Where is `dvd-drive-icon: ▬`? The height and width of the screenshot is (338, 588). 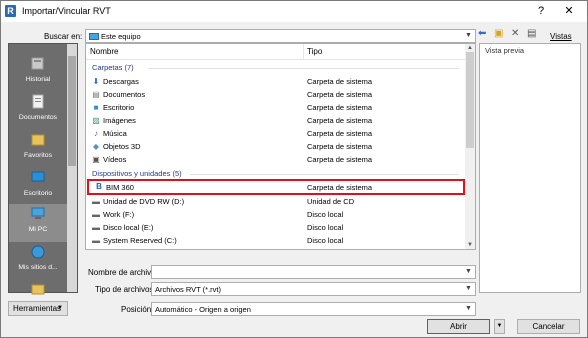 dvd-drive-icon: ▬ is located at coordinates (96, 201).